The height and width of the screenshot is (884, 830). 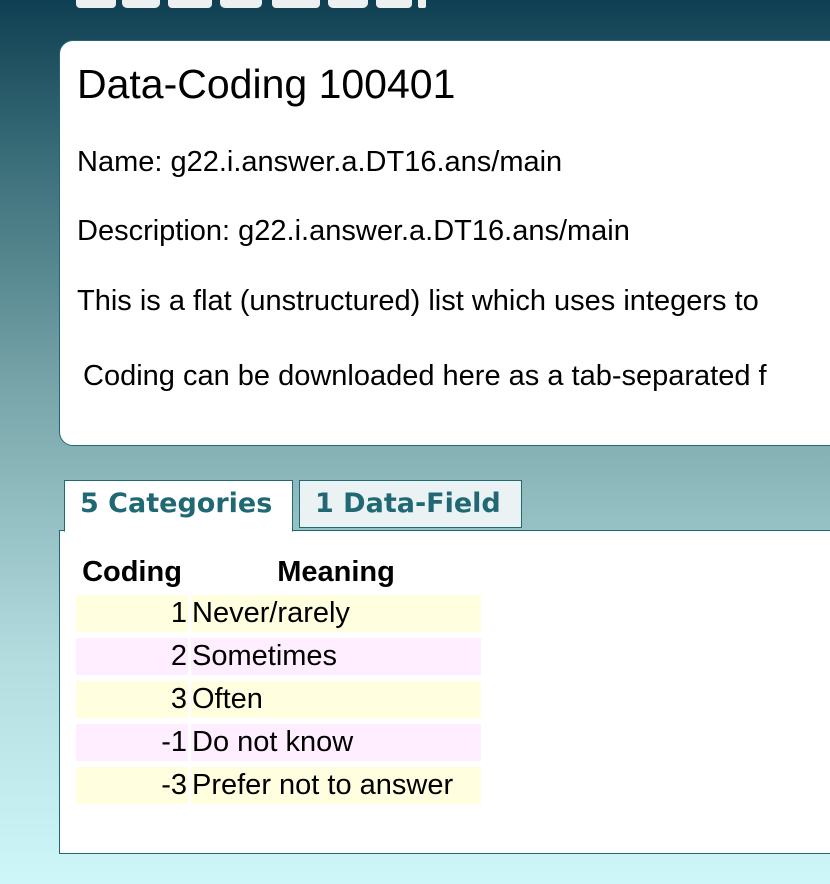 I want to click on table-row: 2 Sometimes, so click(x=278, y=656).